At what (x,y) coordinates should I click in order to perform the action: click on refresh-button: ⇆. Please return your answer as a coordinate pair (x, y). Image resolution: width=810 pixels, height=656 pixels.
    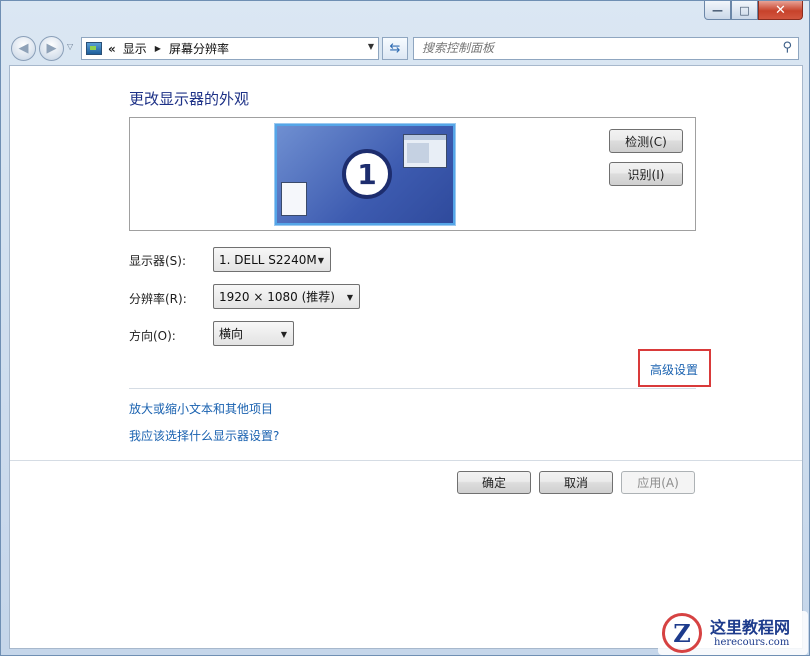
    Looking at the image, I should click on (395, 48).